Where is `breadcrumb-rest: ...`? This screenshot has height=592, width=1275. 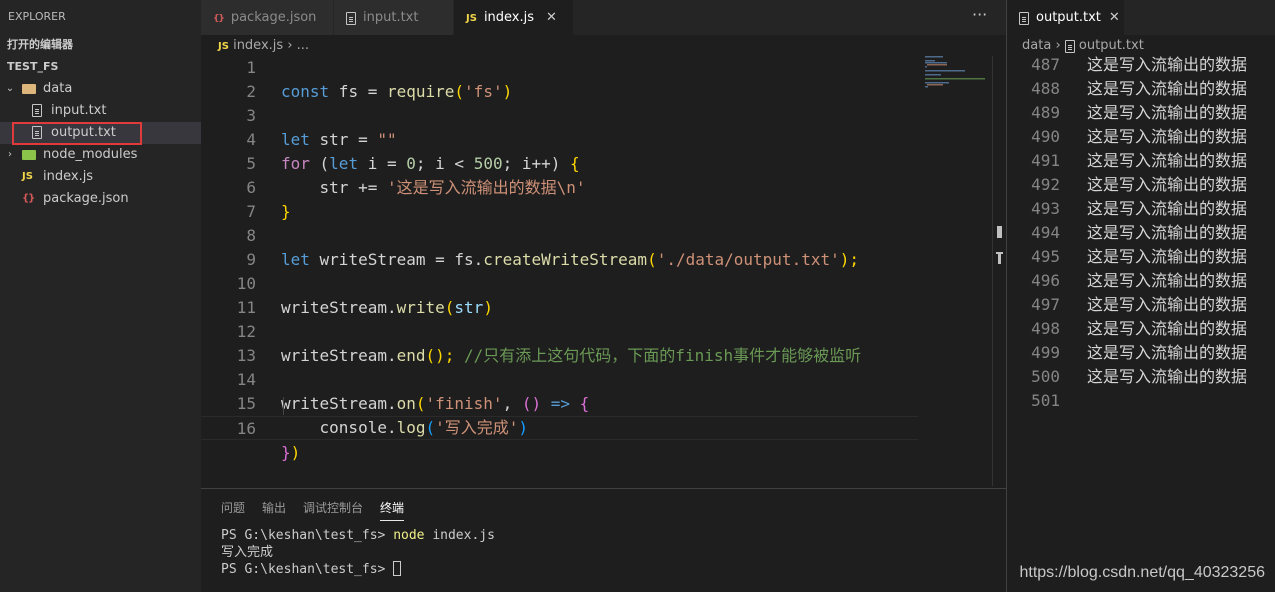 breadcrumb-rest: ... is located at coordinates (303, 45).